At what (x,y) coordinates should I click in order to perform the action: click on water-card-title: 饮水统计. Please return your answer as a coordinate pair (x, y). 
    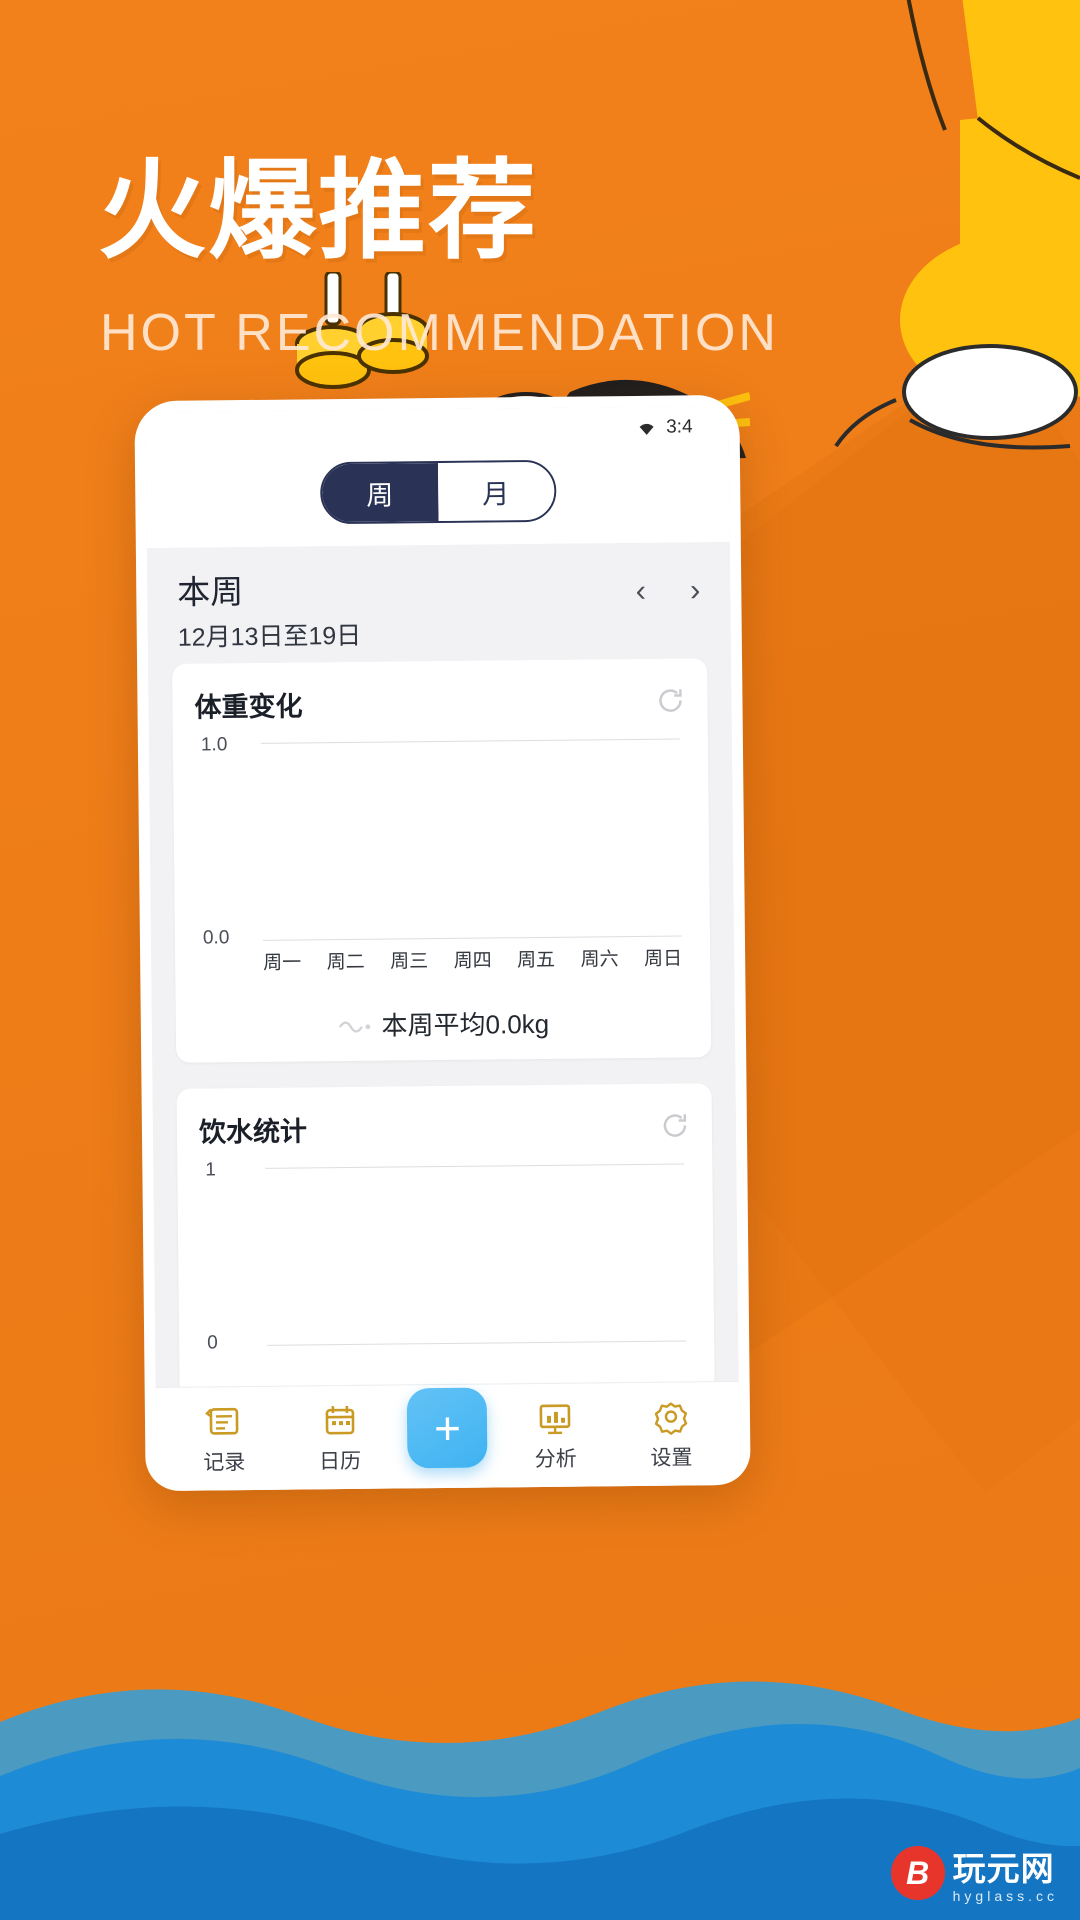
    Looking at the image, I should click on (253, 1132).